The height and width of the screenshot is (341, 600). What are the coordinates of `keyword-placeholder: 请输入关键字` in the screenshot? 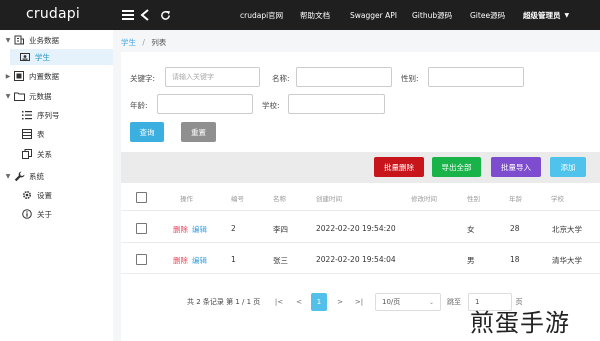 It's located at (193, 77).